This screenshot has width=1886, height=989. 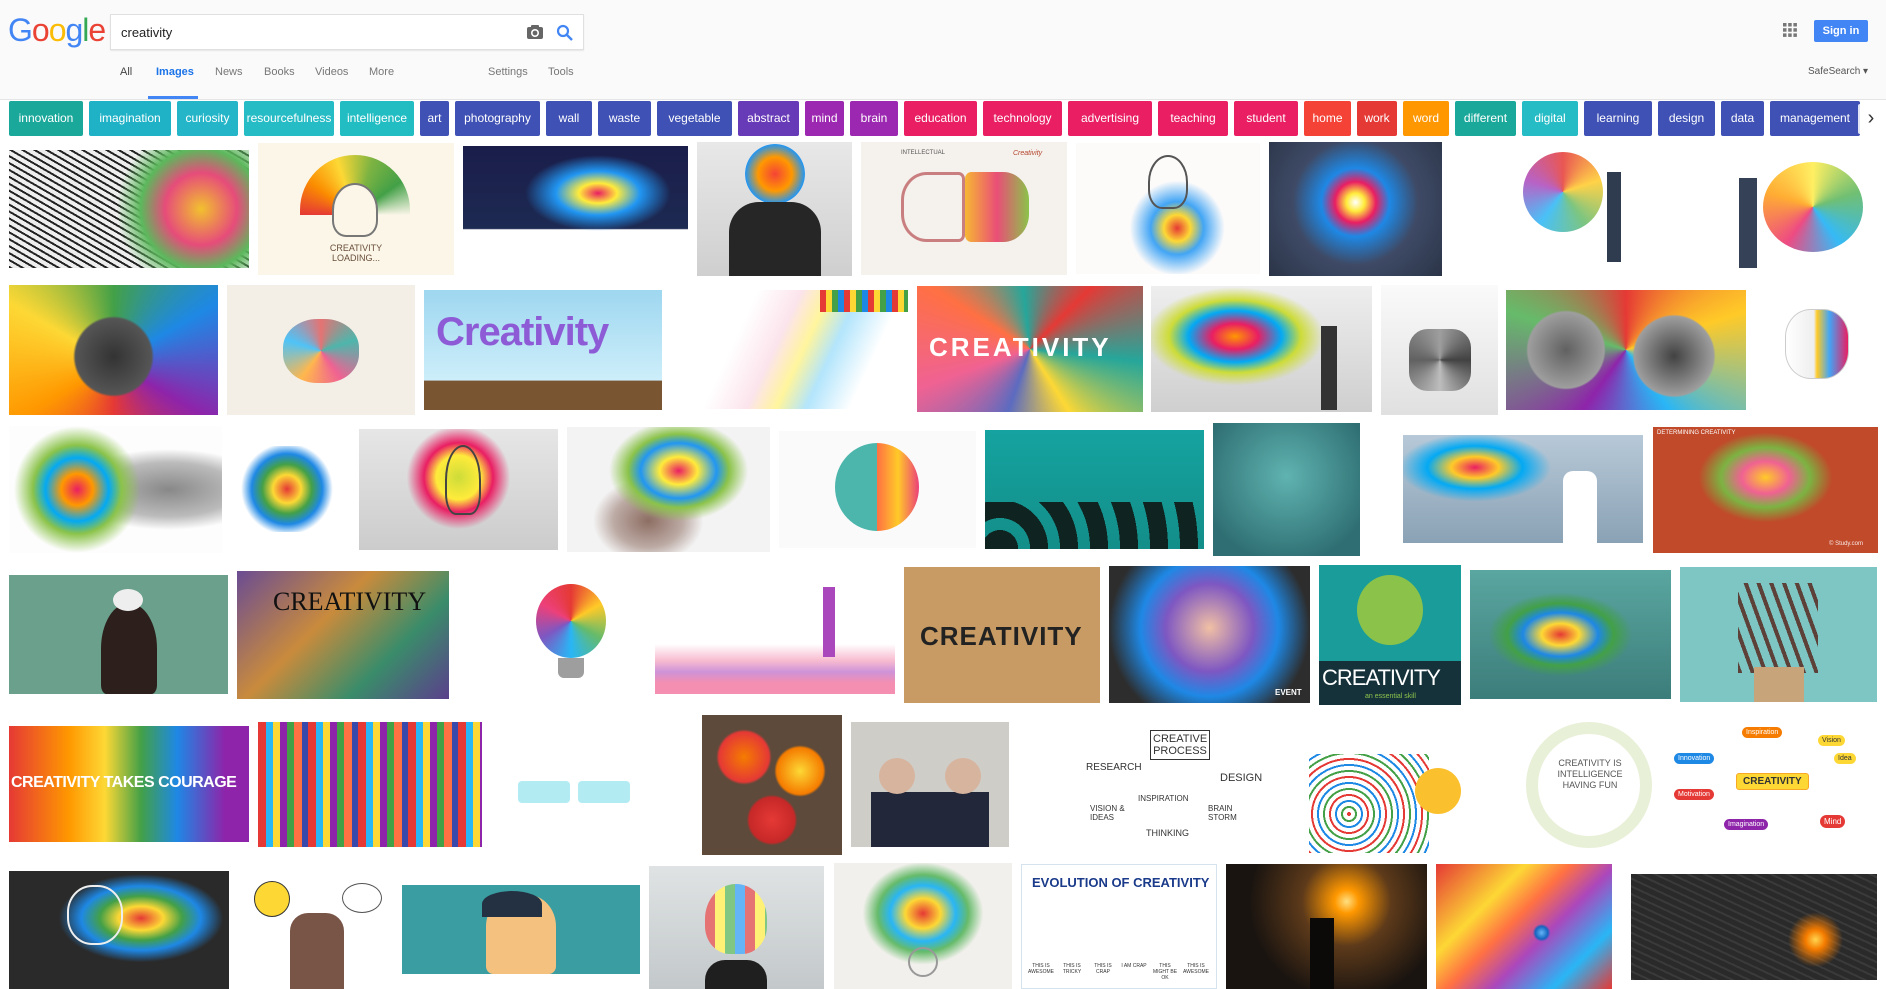 I want to click on chip-waste: waste, so click(x=624, y=118).